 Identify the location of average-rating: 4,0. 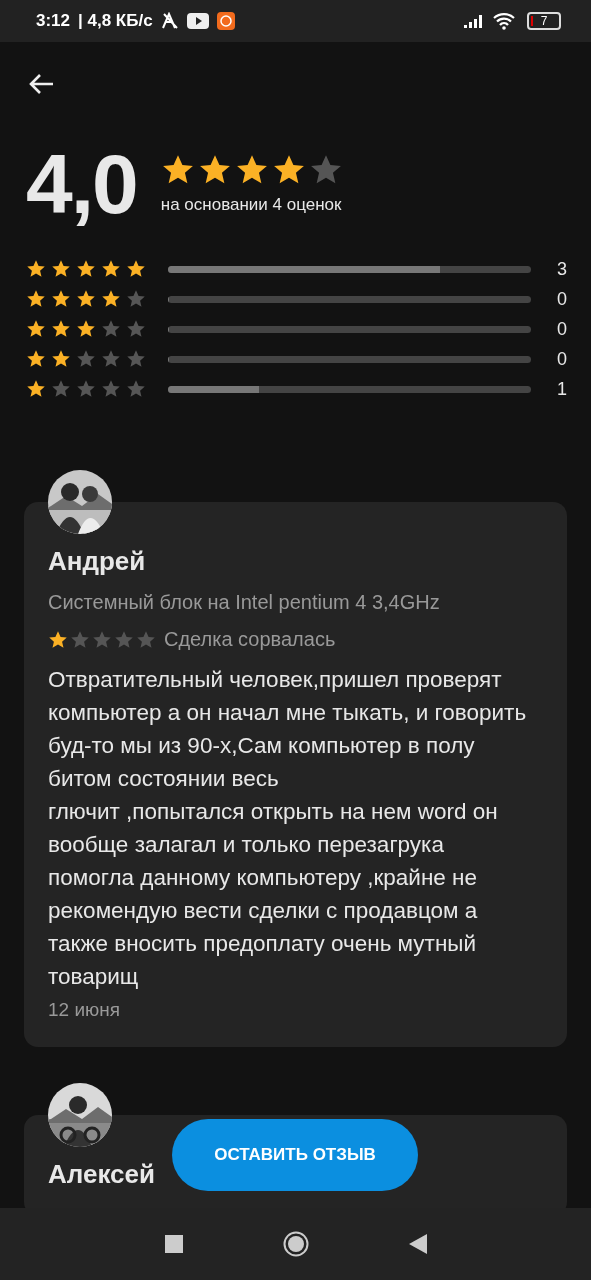
(81, 184).